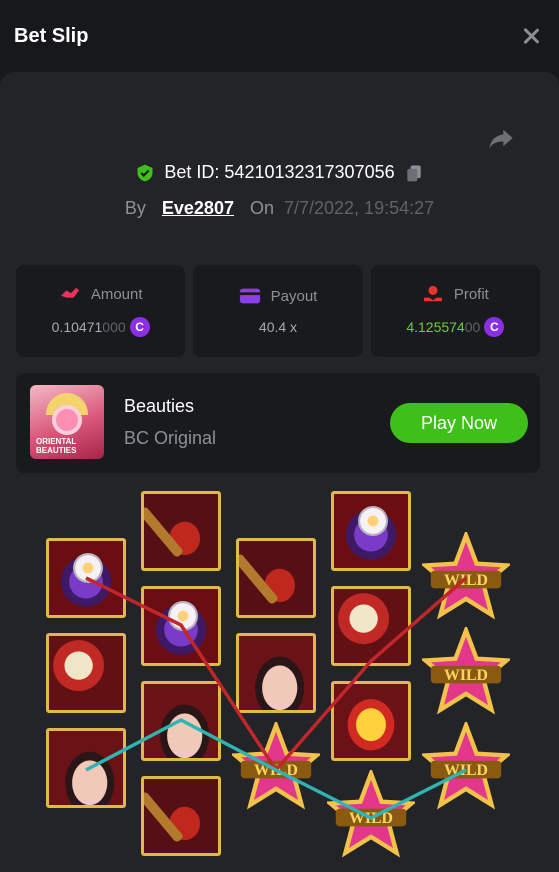 Image resolution: width=559 pixels, height=872 pixels. What do you see at coordinates (170, 438) in the screenshot?
I see `game-provider: BC Original` at bounding box center [170, 438].